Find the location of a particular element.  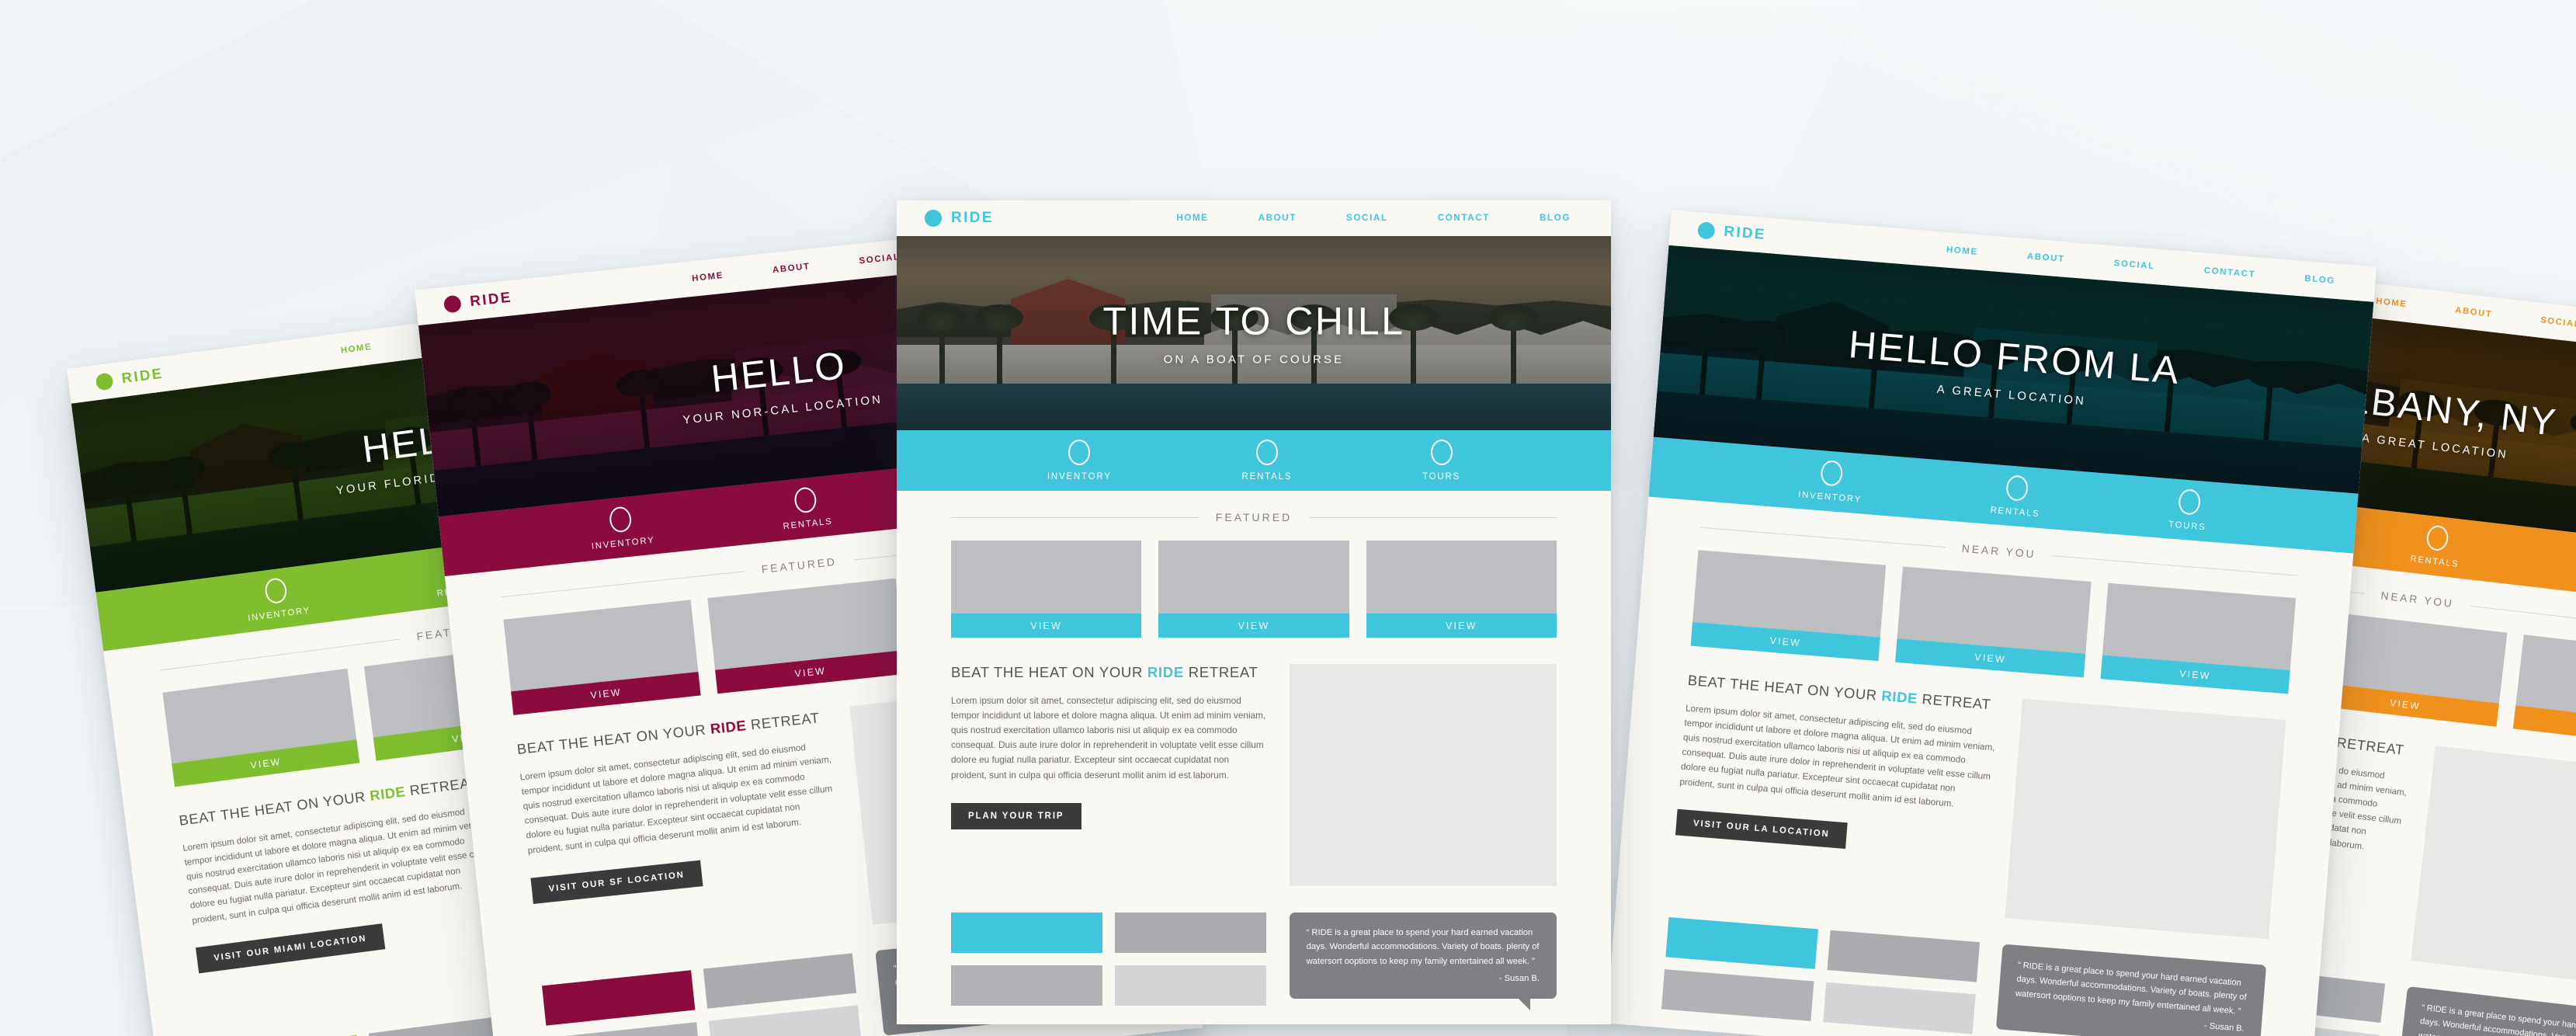

hero-copy: TIME TO CHILL ON A BOAT OF COURSE is located at coordinates (1254, 333).